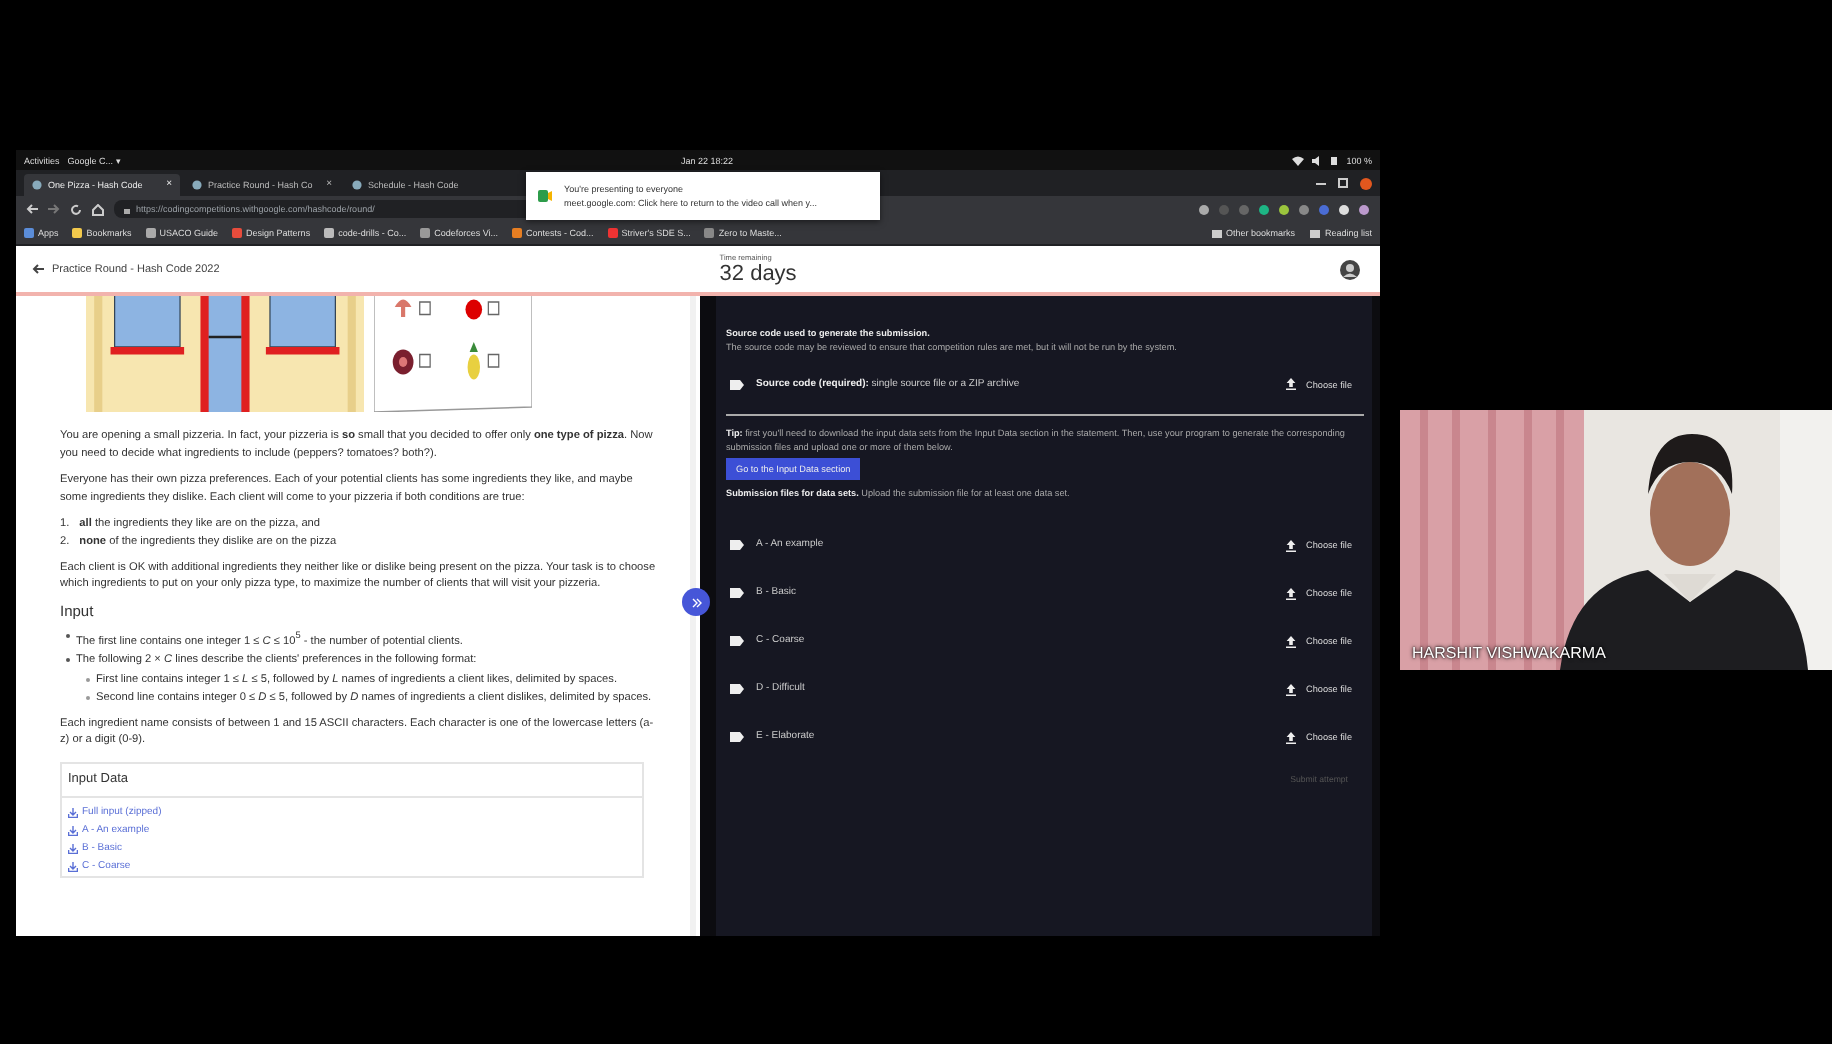 The height and width of the screenshot is (1044, 1832). What do you see at coordinates (32, 209) in the screenshot?
I see `back-icon` at bounding box center [32, 209].